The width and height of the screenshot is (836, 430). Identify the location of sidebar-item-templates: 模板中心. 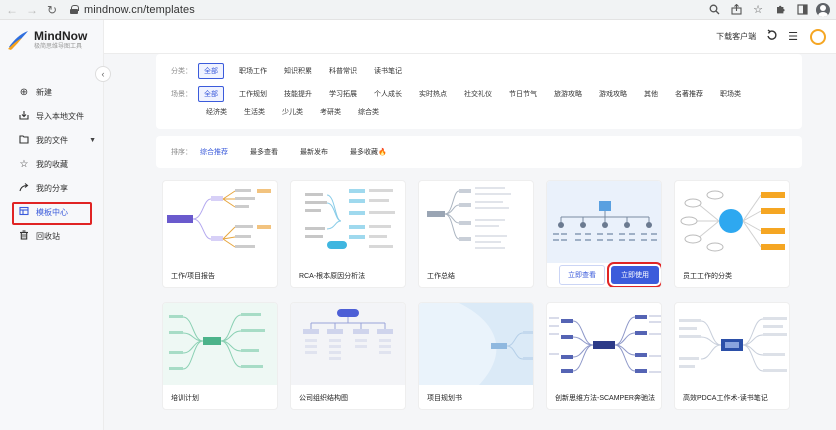
(52, 212).